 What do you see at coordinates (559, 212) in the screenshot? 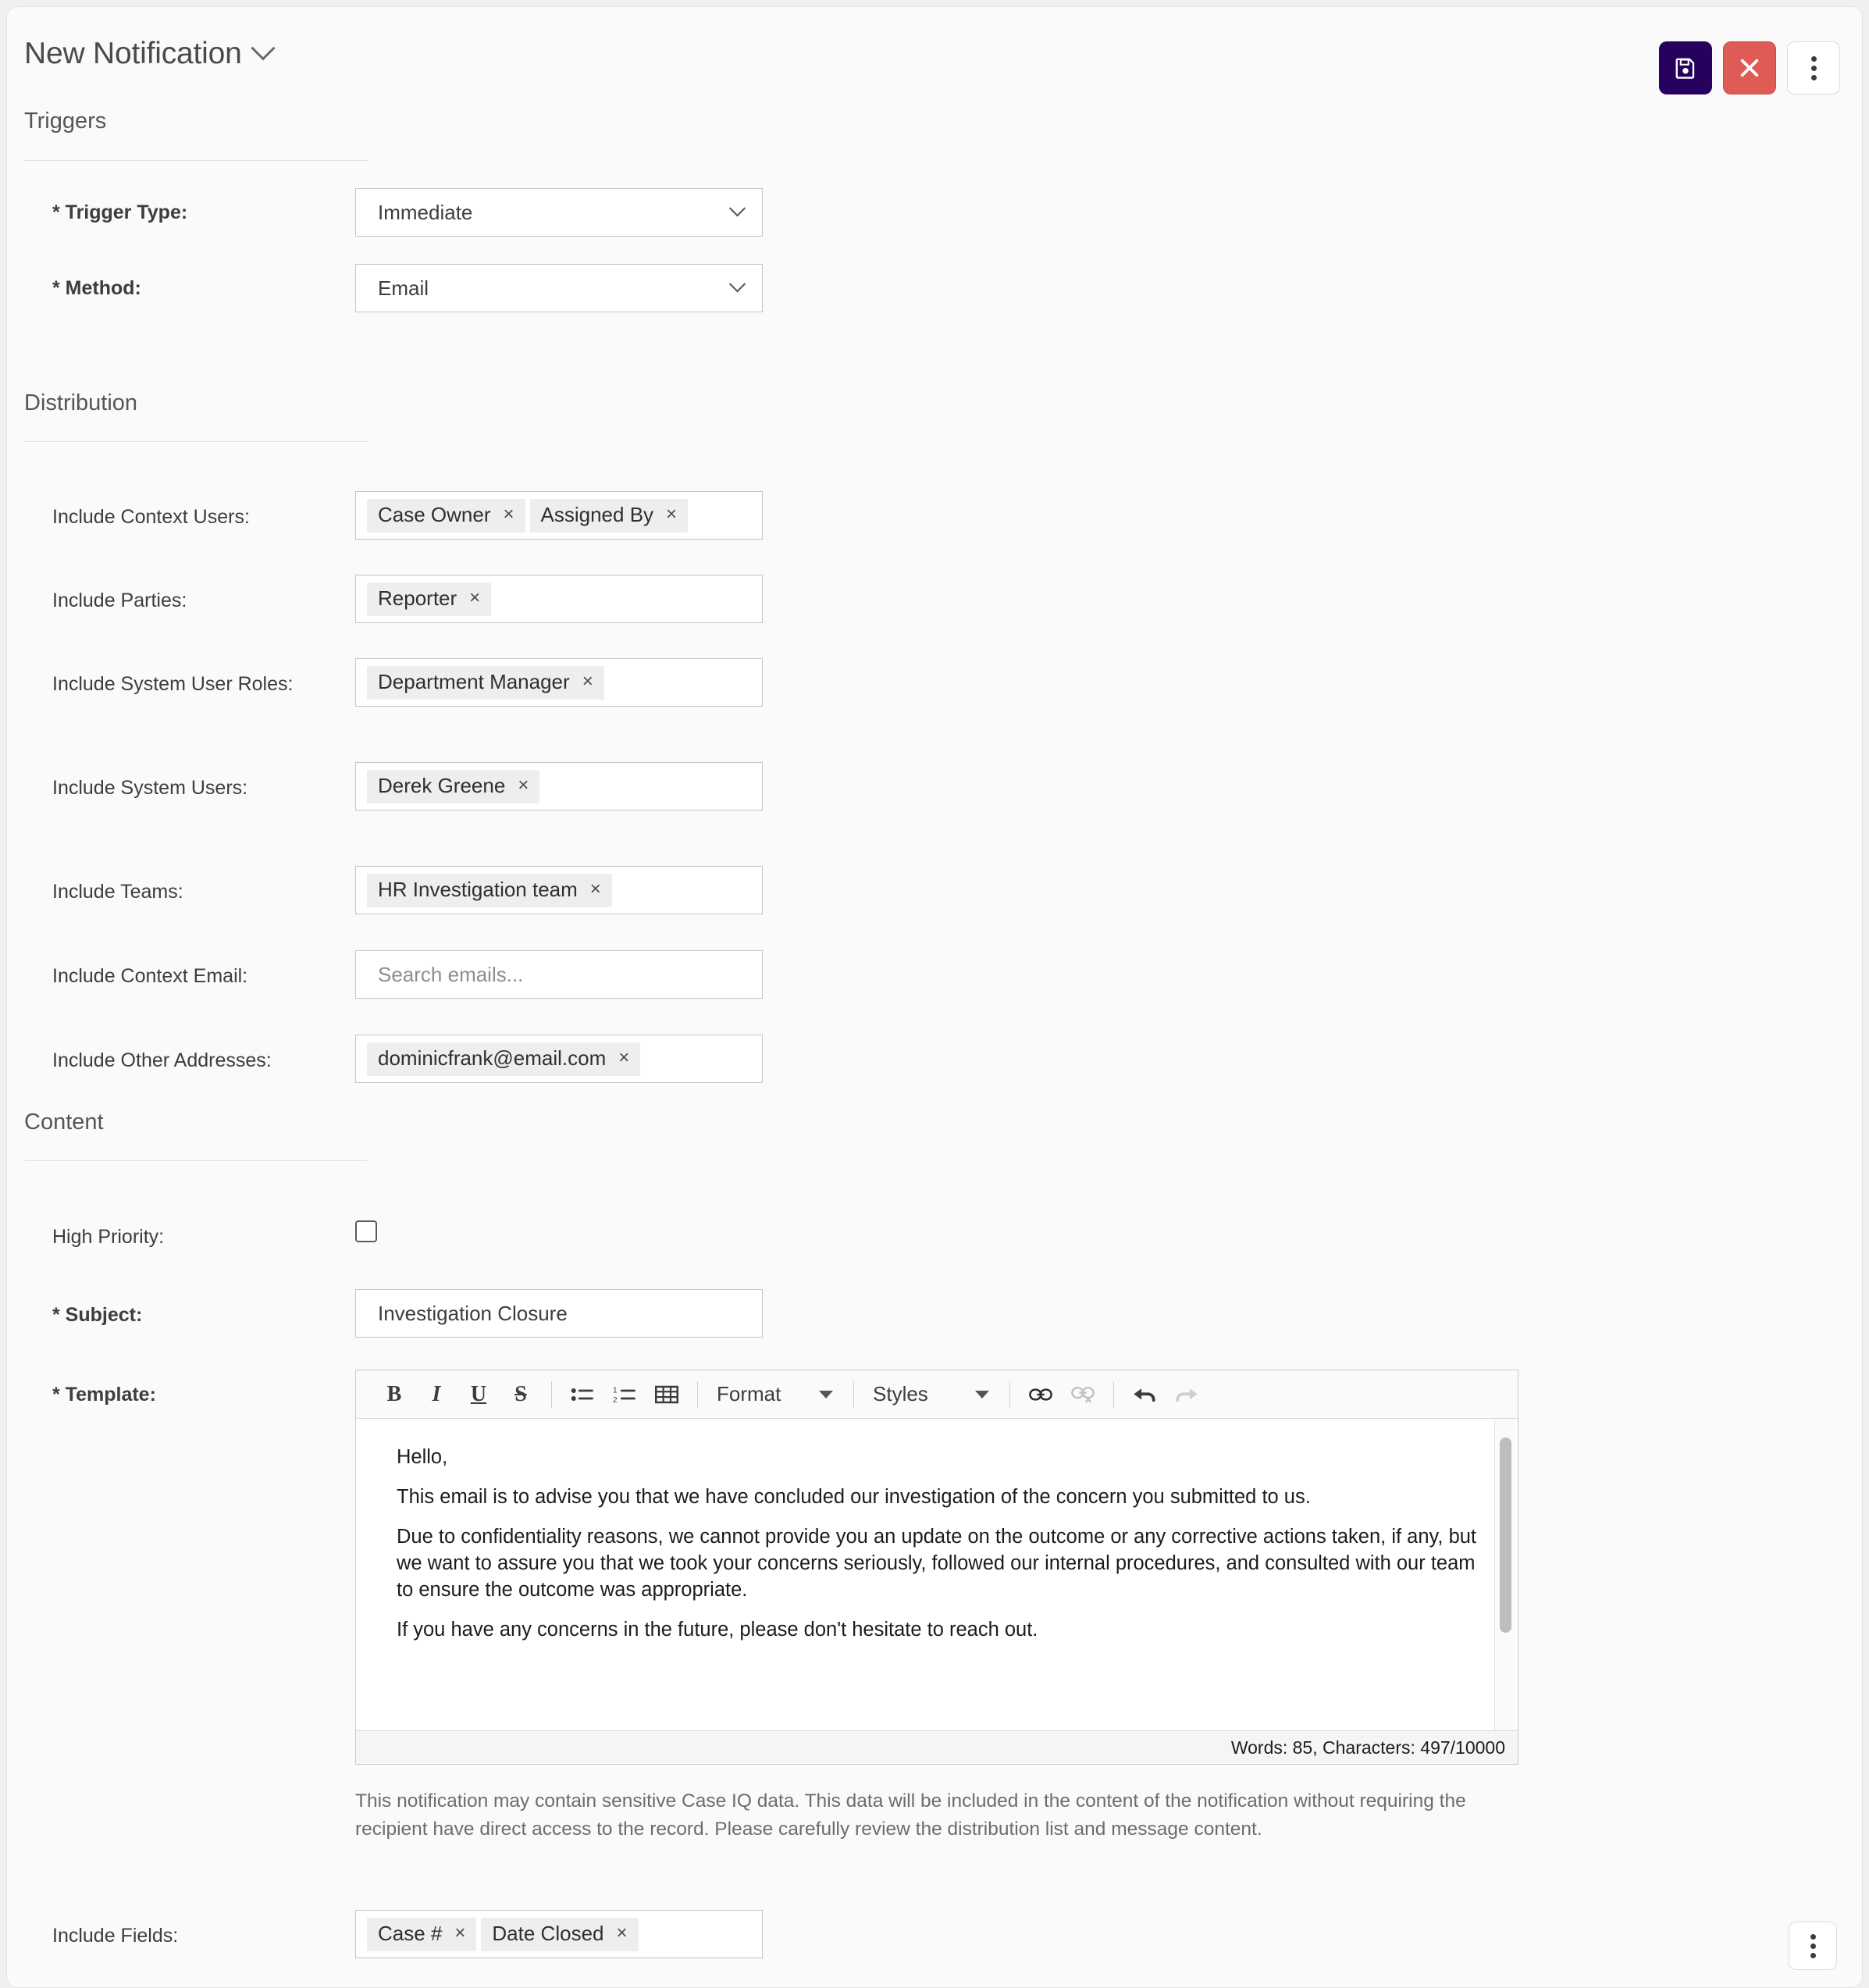
I see `trigger-type-select: Immediate` at bounding box center [559, 212].